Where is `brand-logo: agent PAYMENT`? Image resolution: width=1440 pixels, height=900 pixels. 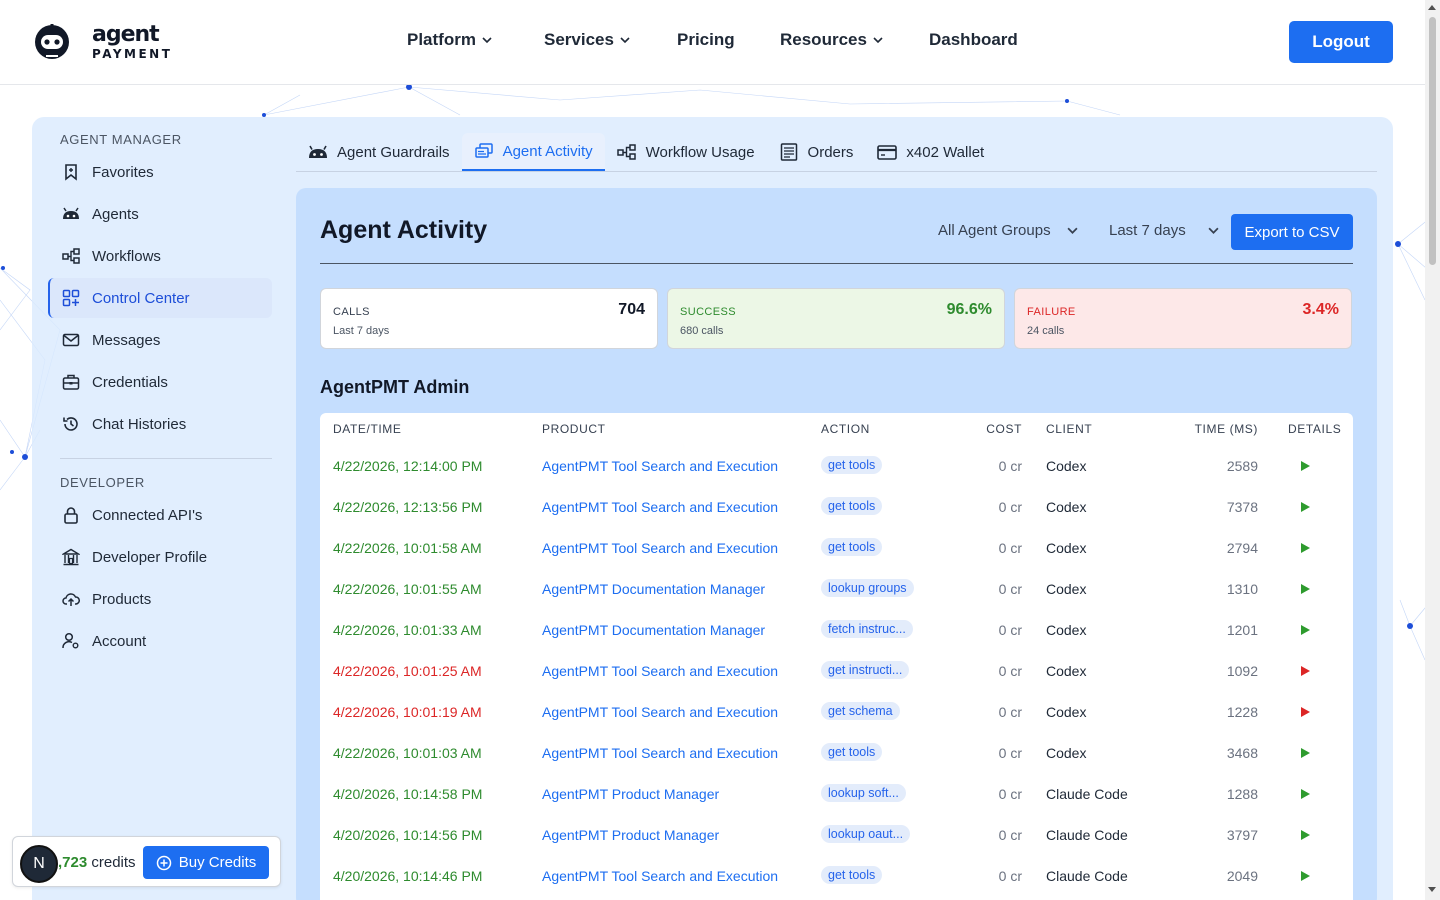 brand-logo: agent PAYMENT is located at coordinates (102, 42).